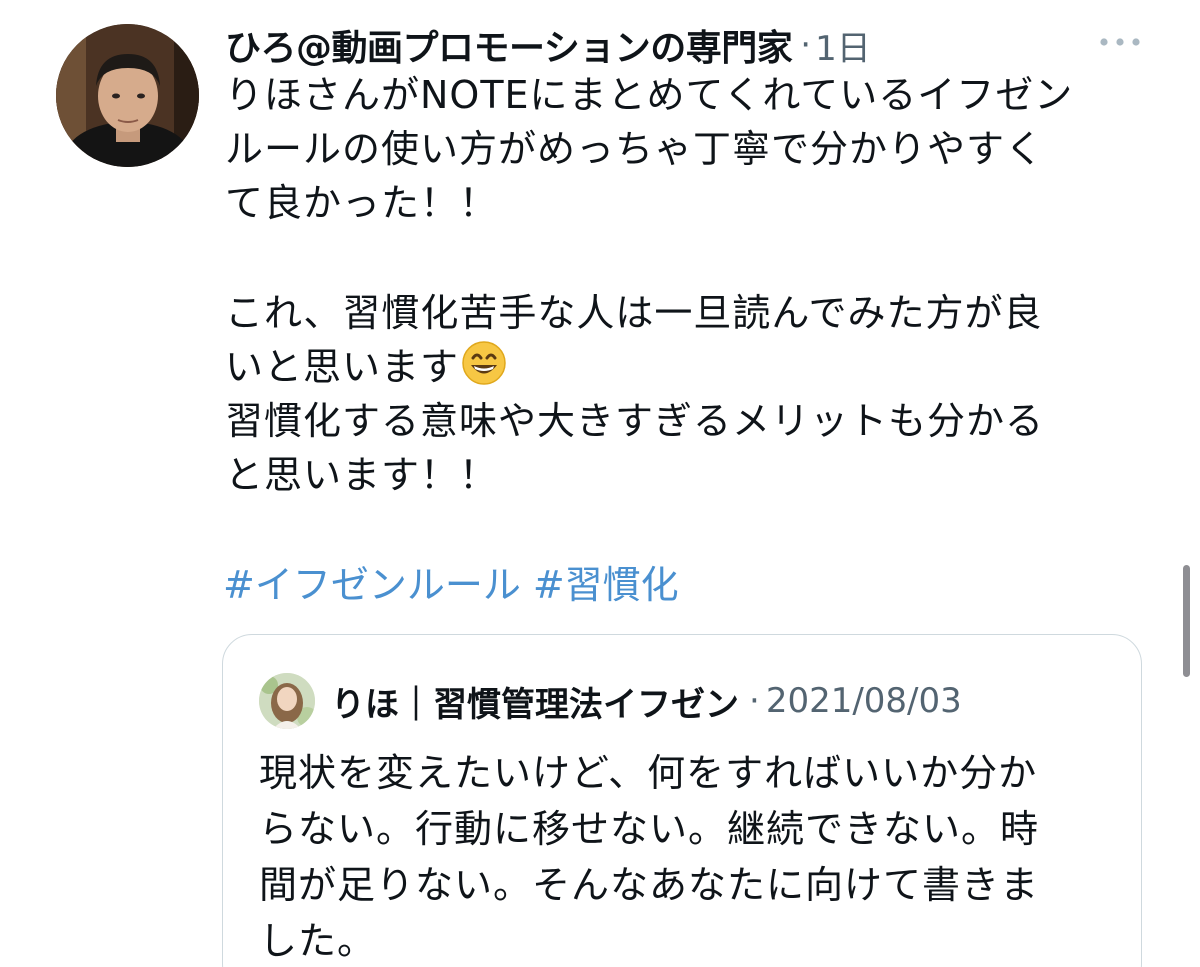  I want to click on quoted-text-line: らない。行動に移せない。継続できない。時, so click(649, 829).